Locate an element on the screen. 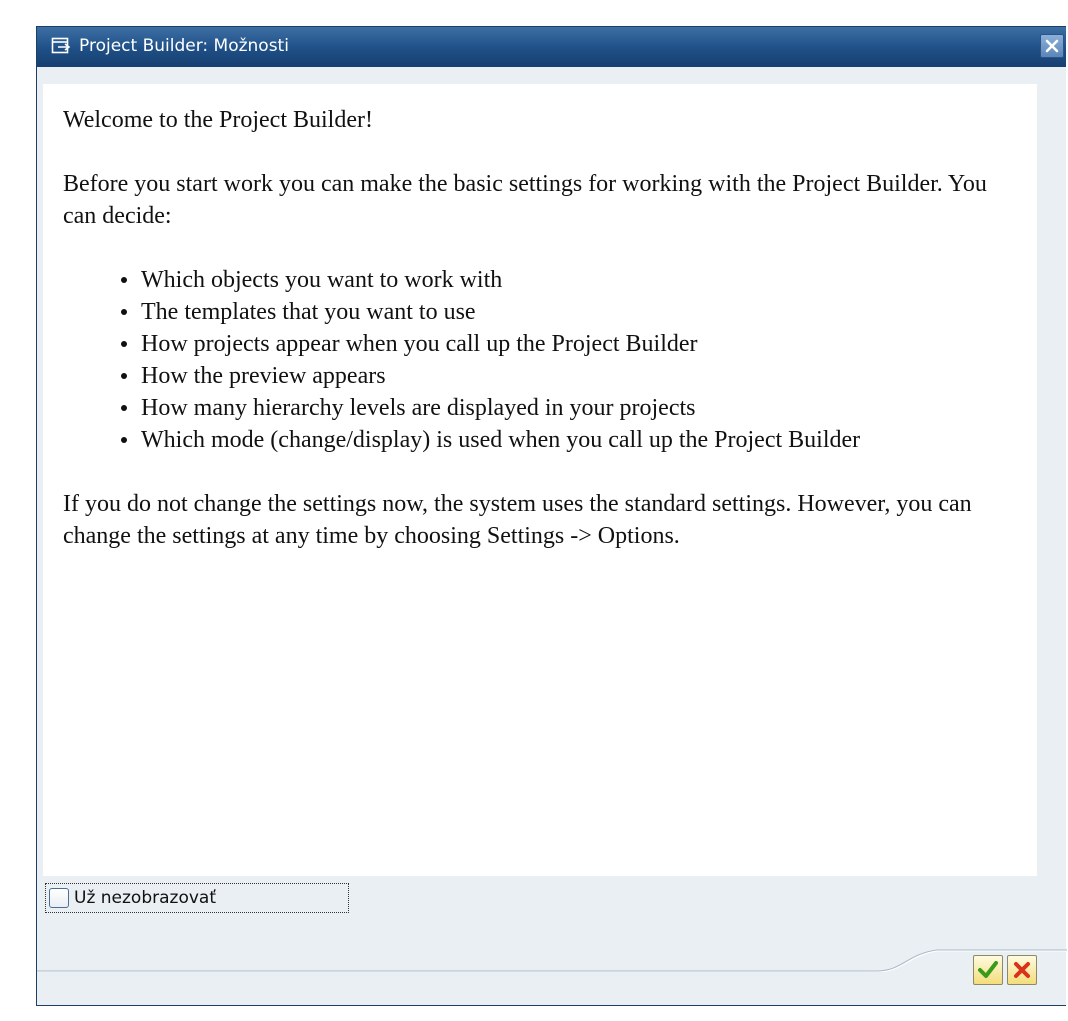 Image resolution: width=1068 pixels, height=1021 pixels. checkbox-box is located at coordinates (59, 898).